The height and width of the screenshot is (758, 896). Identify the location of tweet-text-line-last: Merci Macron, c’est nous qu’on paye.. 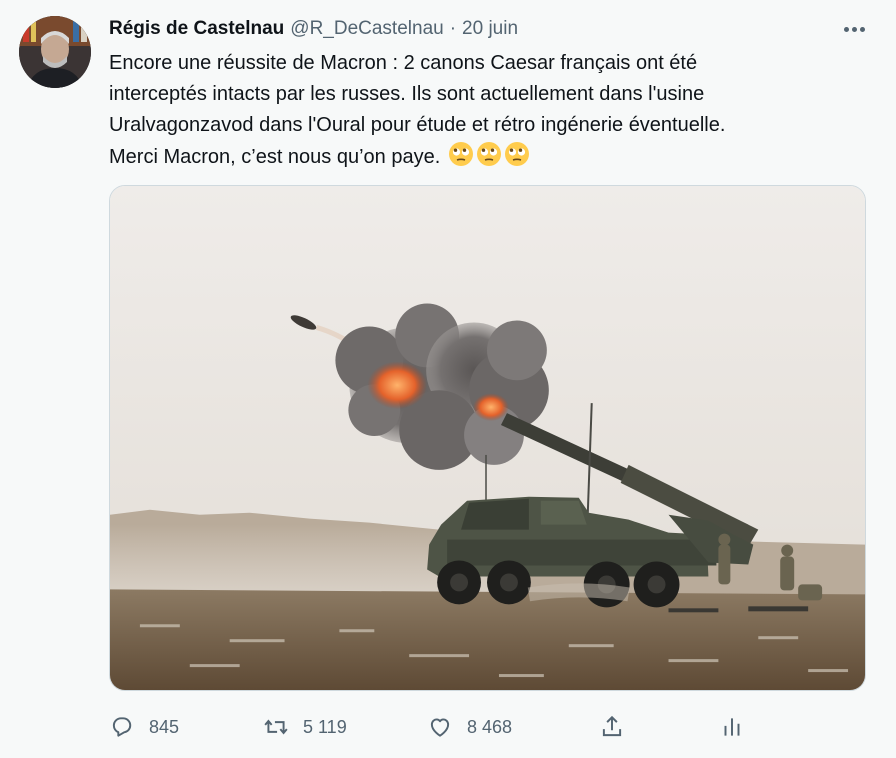
(479, 159).